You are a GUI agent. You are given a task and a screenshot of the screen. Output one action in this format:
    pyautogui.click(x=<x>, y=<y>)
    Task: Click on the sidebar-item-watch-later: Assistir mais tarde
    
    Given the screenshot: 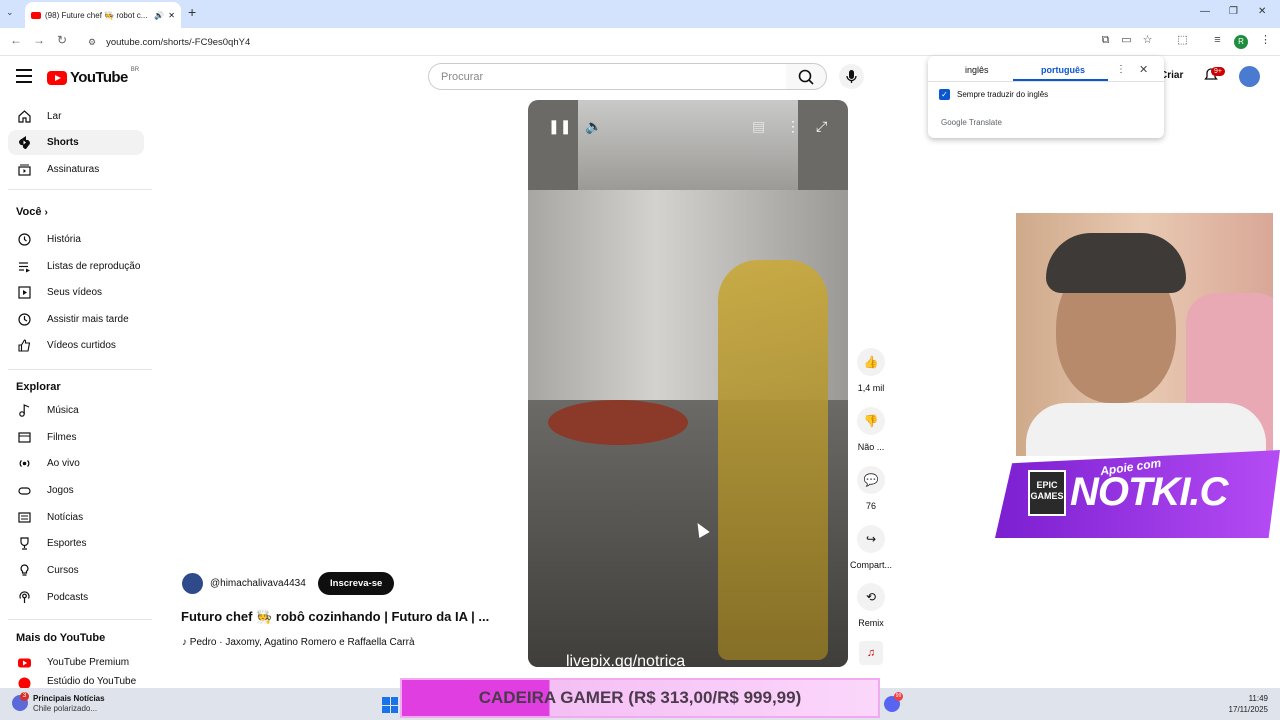 What is the action you would take?
    pyautogui.click(x=76, y=319)
    